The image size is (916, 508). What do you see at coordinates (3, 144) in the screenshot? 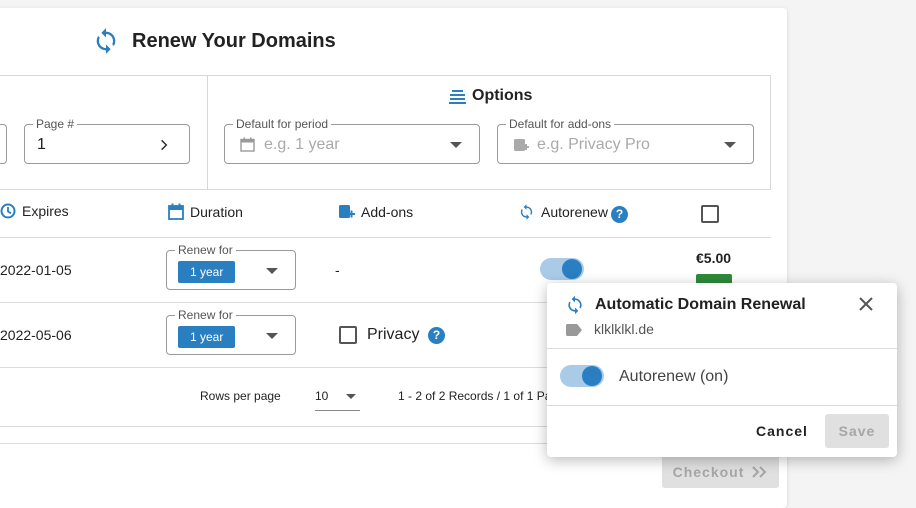
I see `prev-filter-field` at bounding box center [3, 144].